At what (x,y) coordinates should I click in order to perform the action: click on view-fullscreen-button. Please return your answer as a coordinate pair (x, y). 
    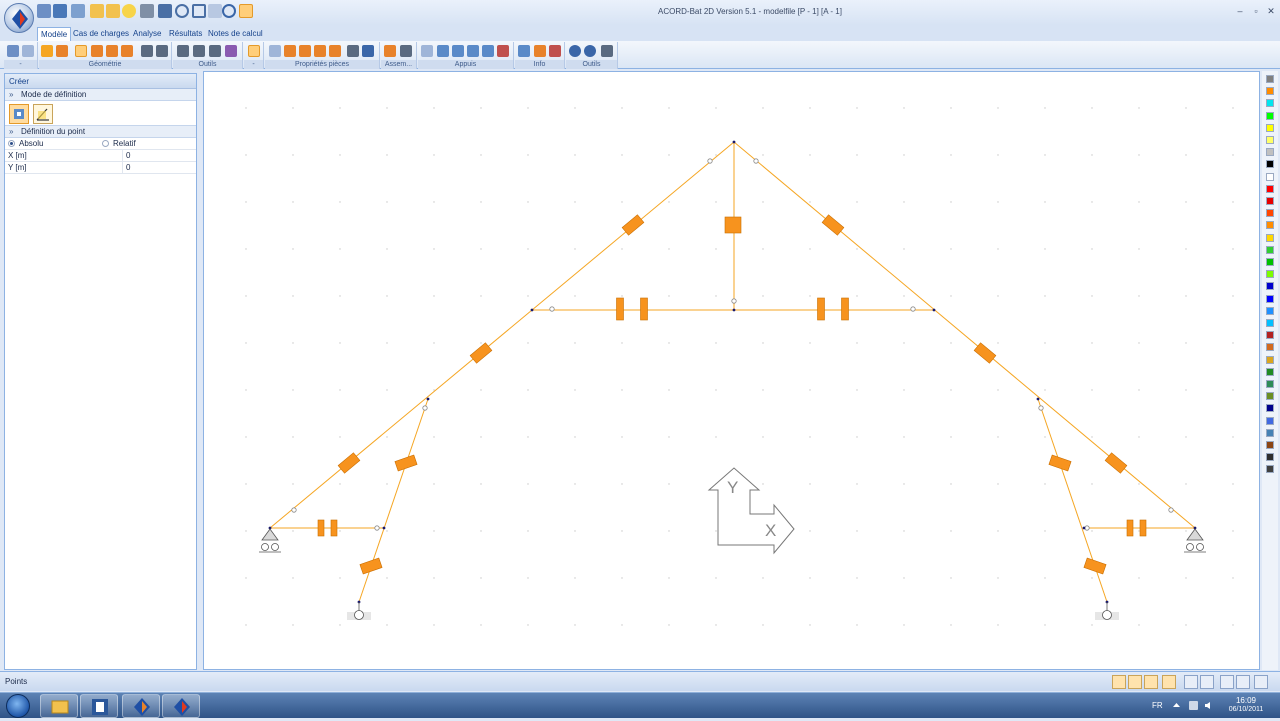
    Looking at the image, I should click on (1261, 682).